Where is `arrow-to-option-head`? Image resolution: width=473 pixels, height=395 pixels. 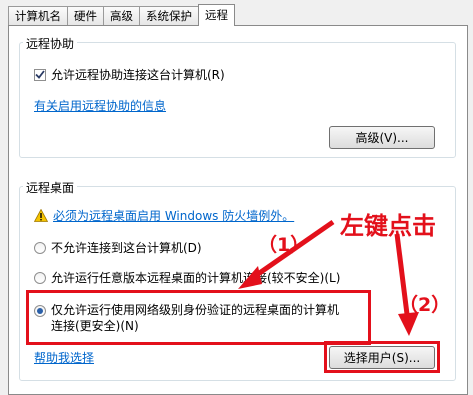 arrow-to-option-head is located at coordinates (250, 277).